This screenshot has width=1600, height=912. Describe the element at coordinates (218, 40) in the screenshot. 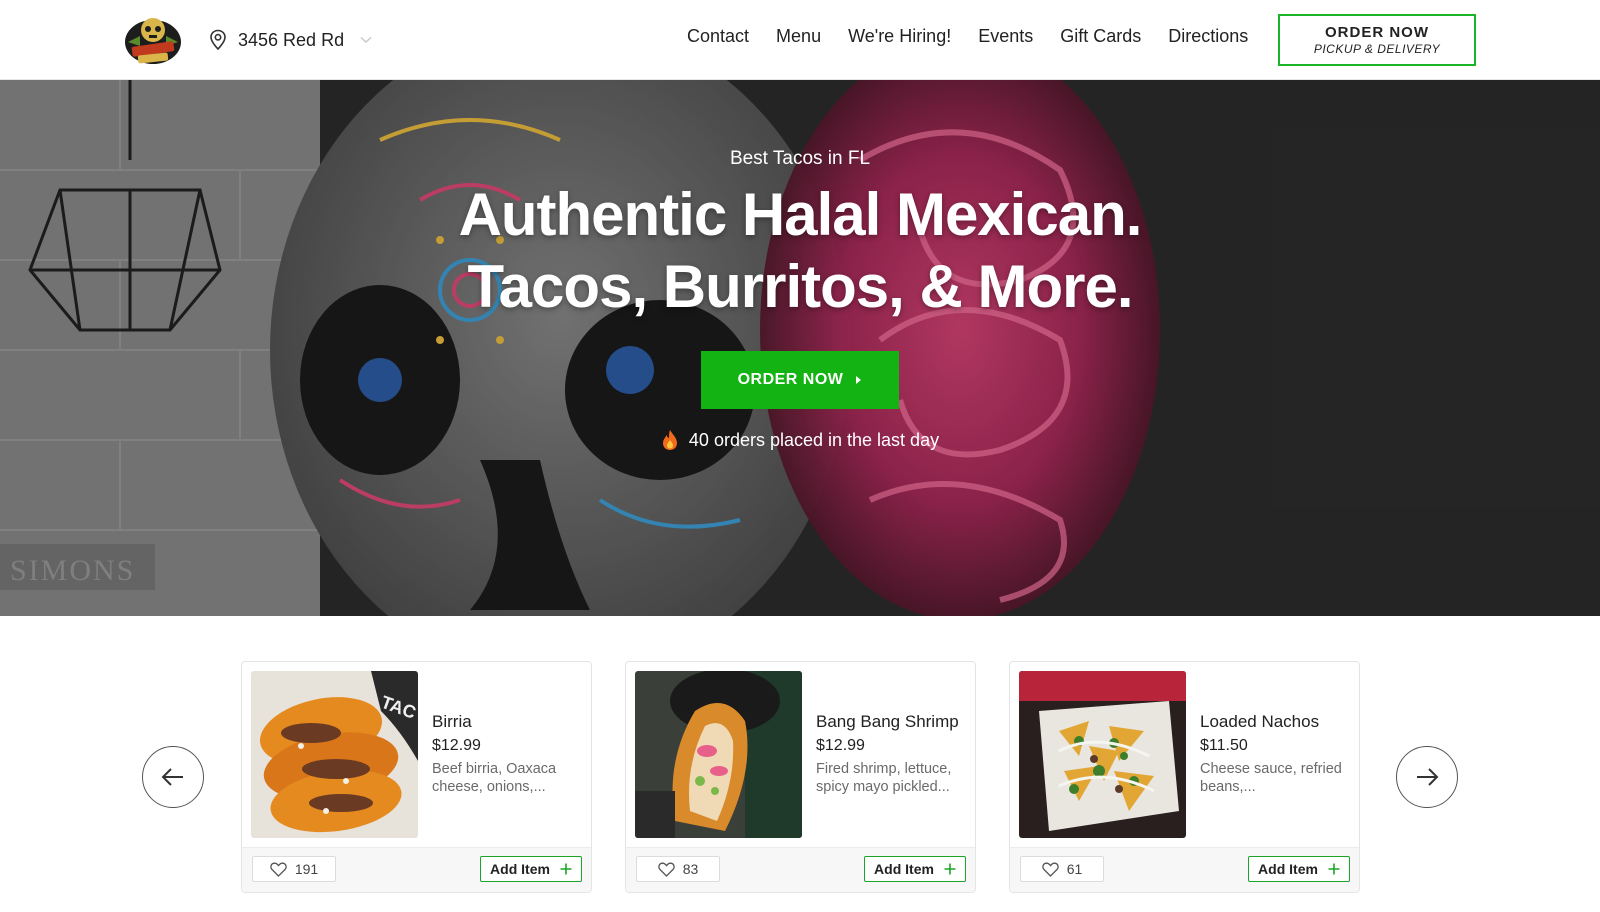

I see `location-pin-icon` at that location.